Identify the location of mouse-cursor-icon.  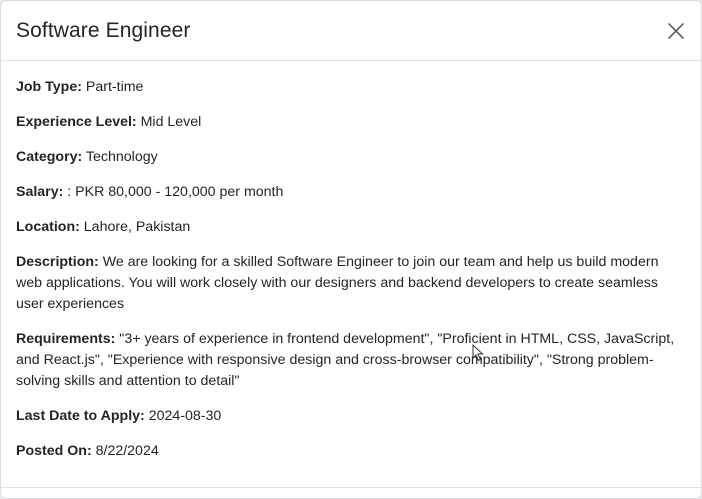
(478, 353).